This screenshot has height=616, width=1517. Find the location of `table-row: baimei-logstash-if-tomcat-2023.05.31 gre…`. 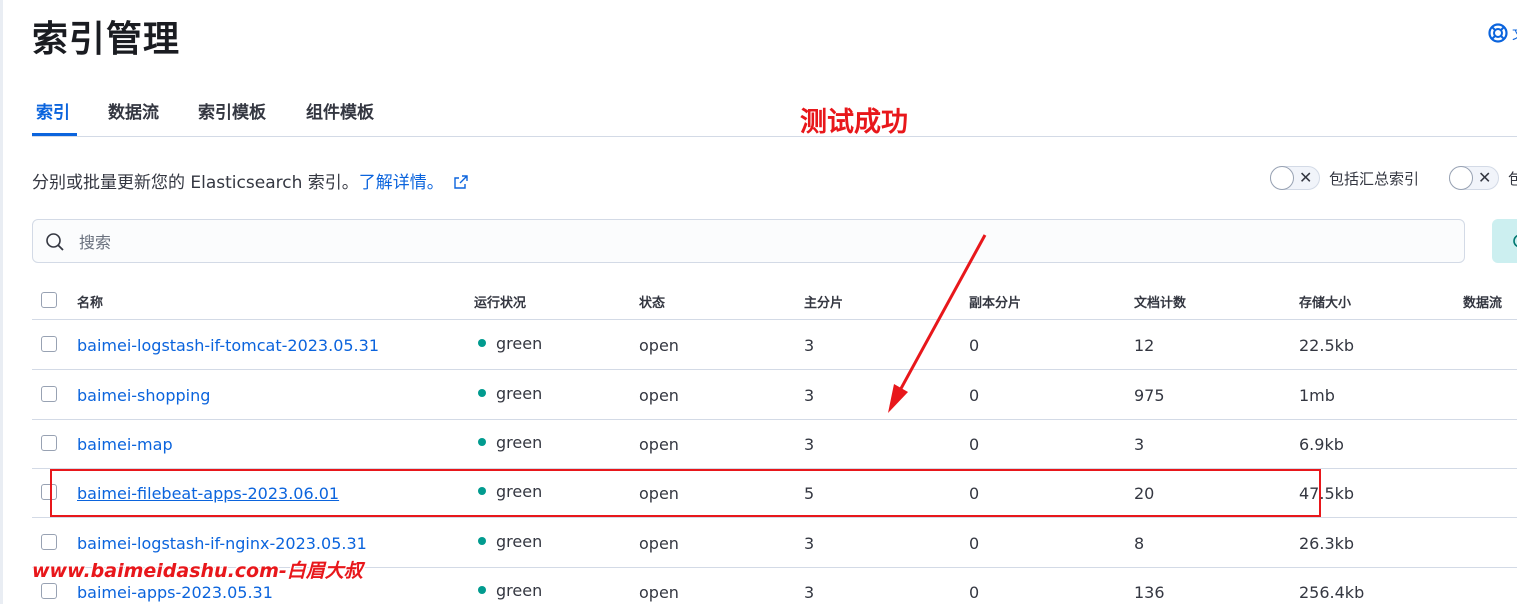

table-row: baimei-logstash-if-tomcat-2023.05.31 gre… is located at coordinates (774, 345).